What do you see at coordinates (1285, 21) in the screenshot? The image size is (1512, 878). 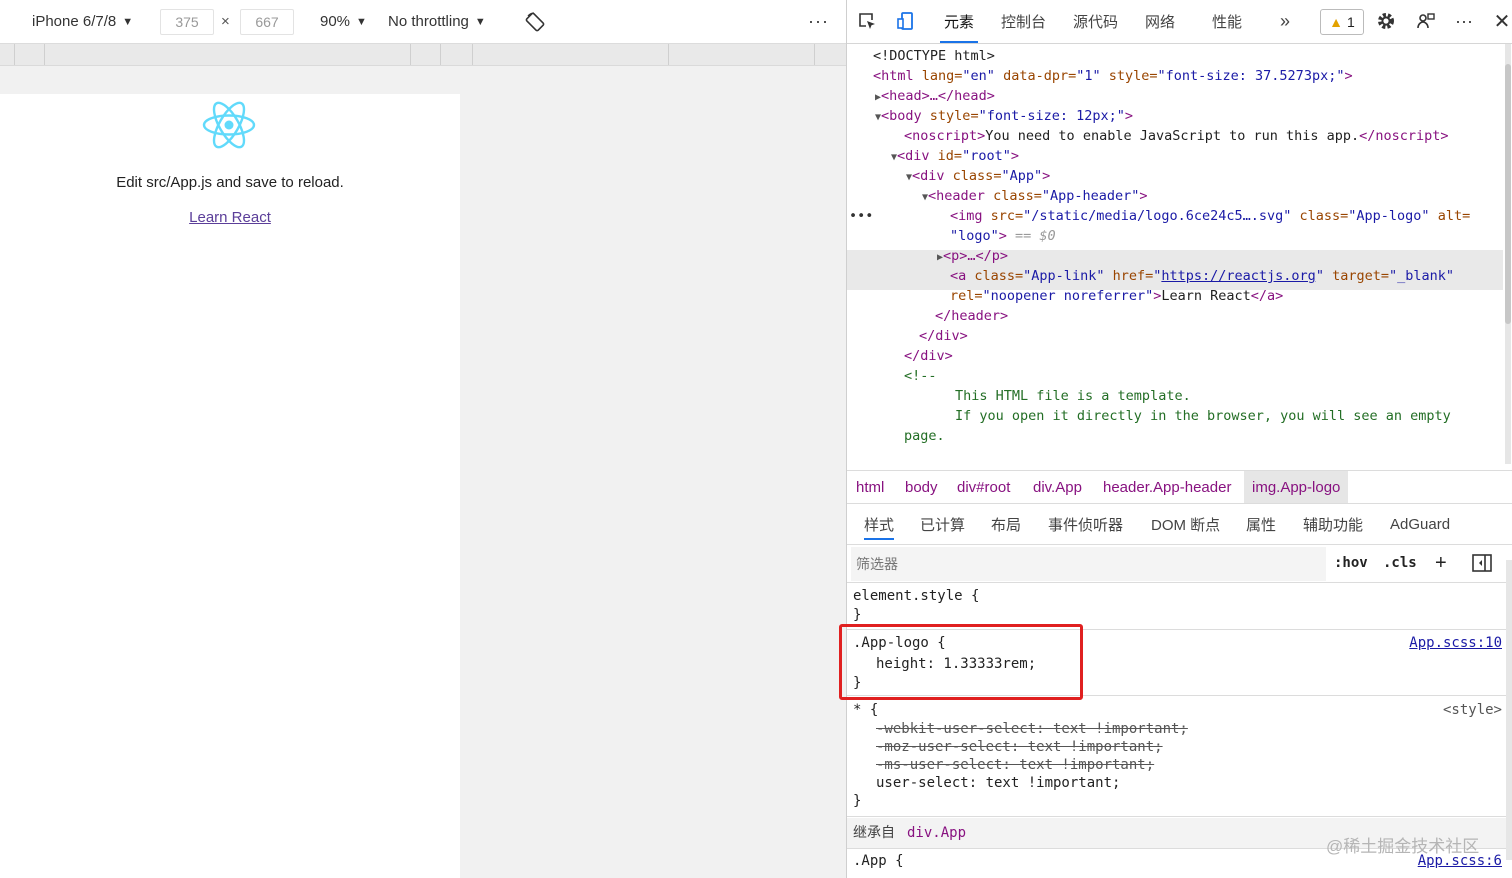 I see `more-tabs-icon: »` at bounding box center [1285, 21].